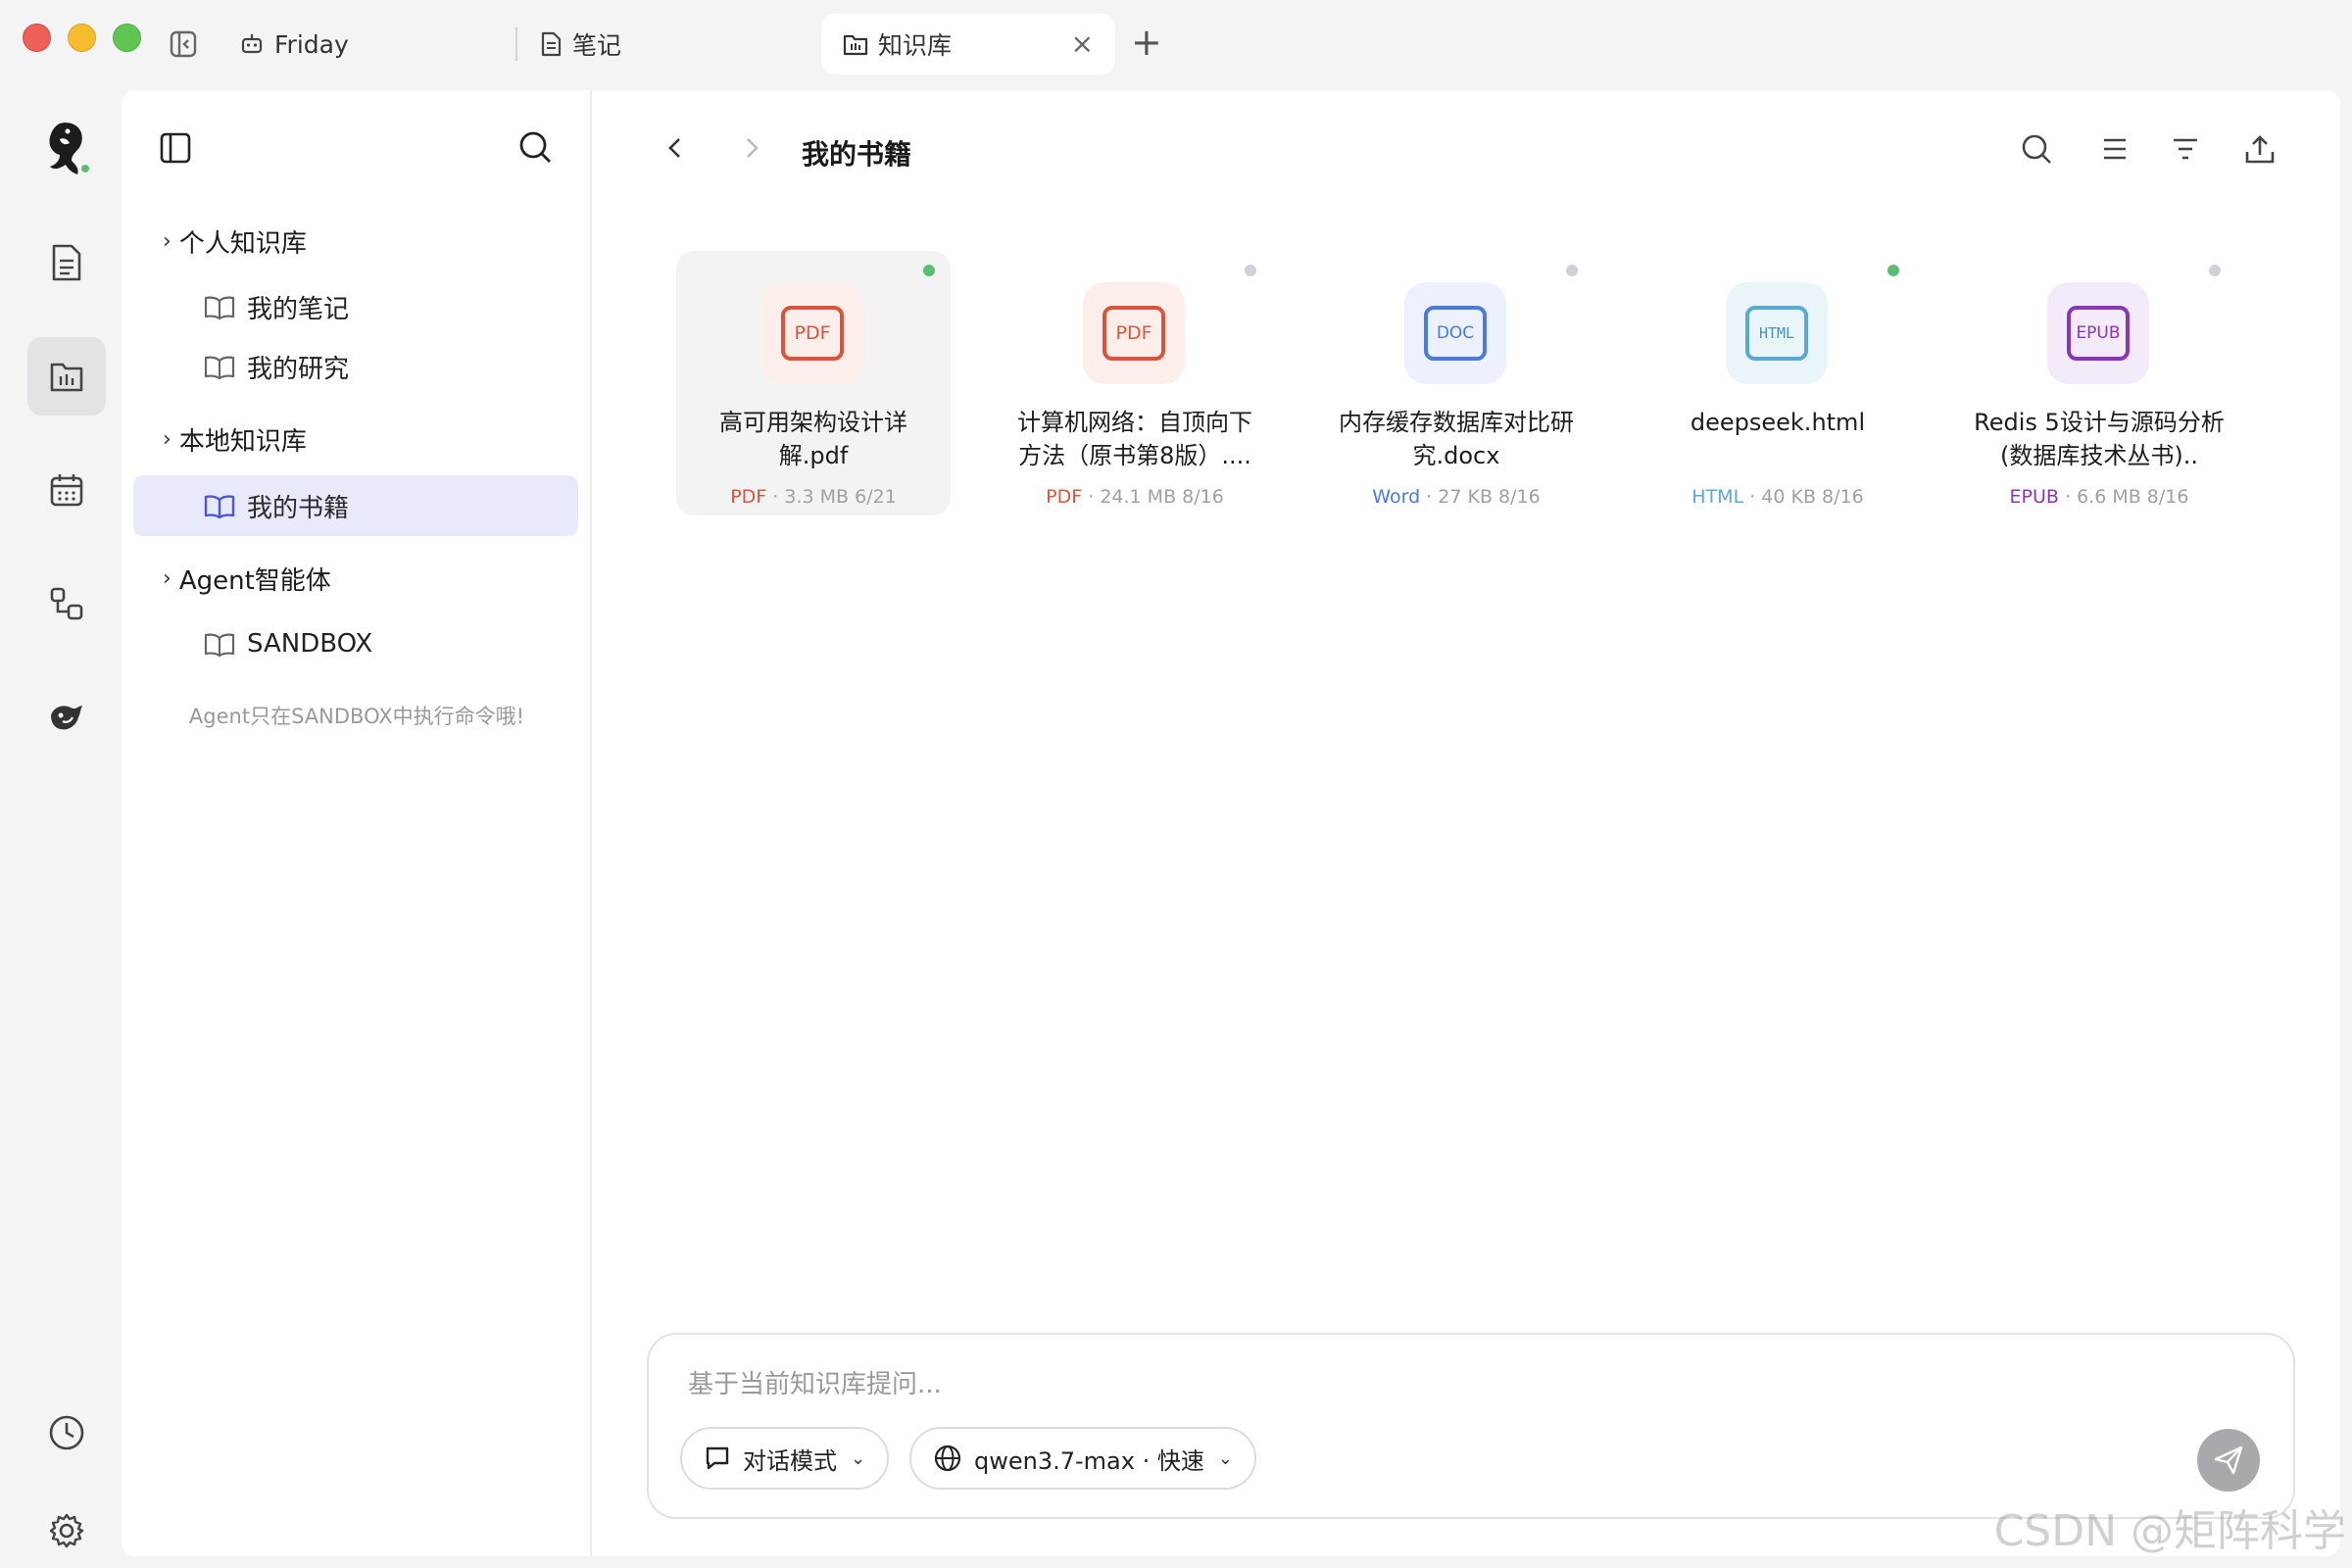 This screenshot has width=2352, height=1568. I want to click on dolphin-logo-icon, so click(66, 149).